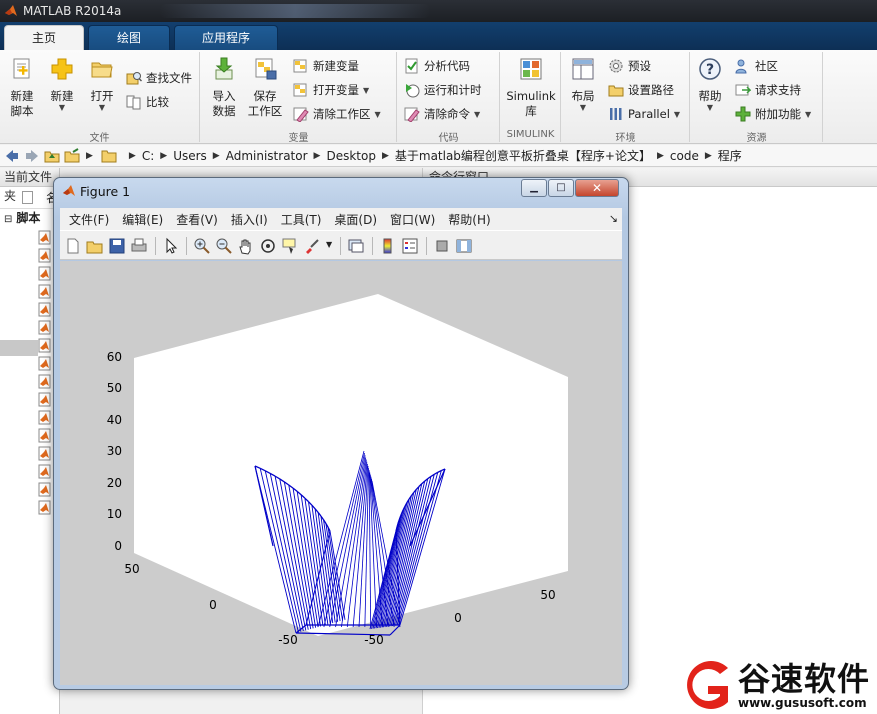 This screenshot has width=877, height=714. What do you see at coordinates (102, 70) in the screenshot?
I see `open-folder-icon` at bounding box center [102, 70].